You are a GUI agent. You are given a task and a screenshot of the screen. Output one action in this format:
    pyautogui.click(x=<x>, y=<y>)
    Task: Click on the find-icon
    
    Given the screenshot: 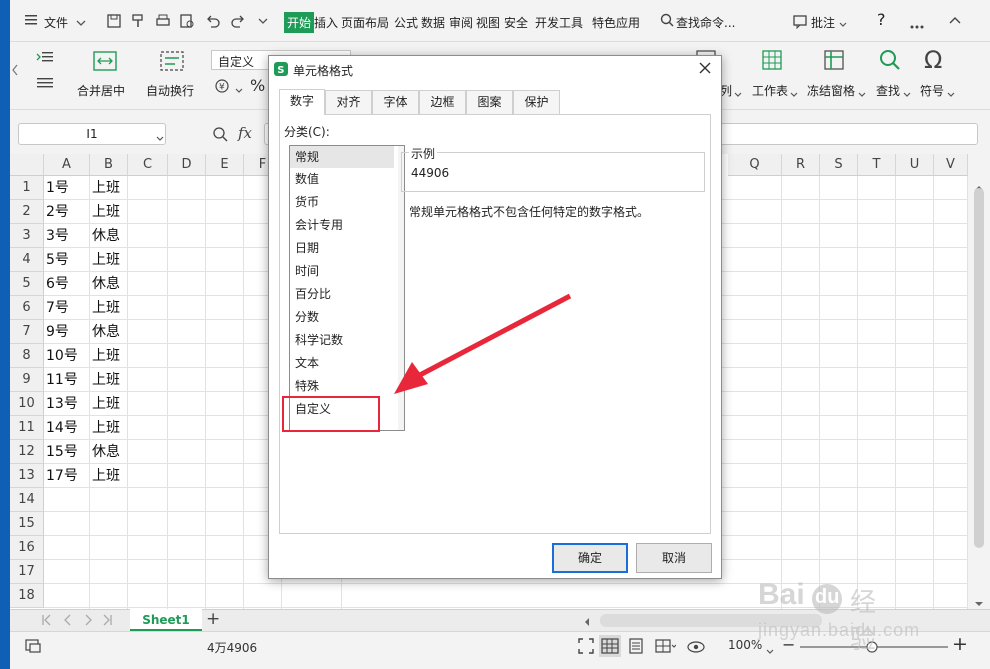 What is the action you would take?
    pyautogui.click(x=890, y=61)
    